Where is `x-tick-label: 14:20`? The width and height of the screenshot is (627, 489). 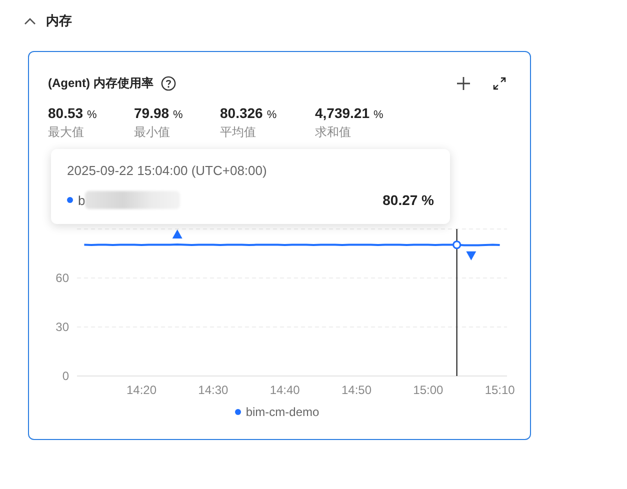
x-tick-label: 14:20 is located at coordinates (141, 390).